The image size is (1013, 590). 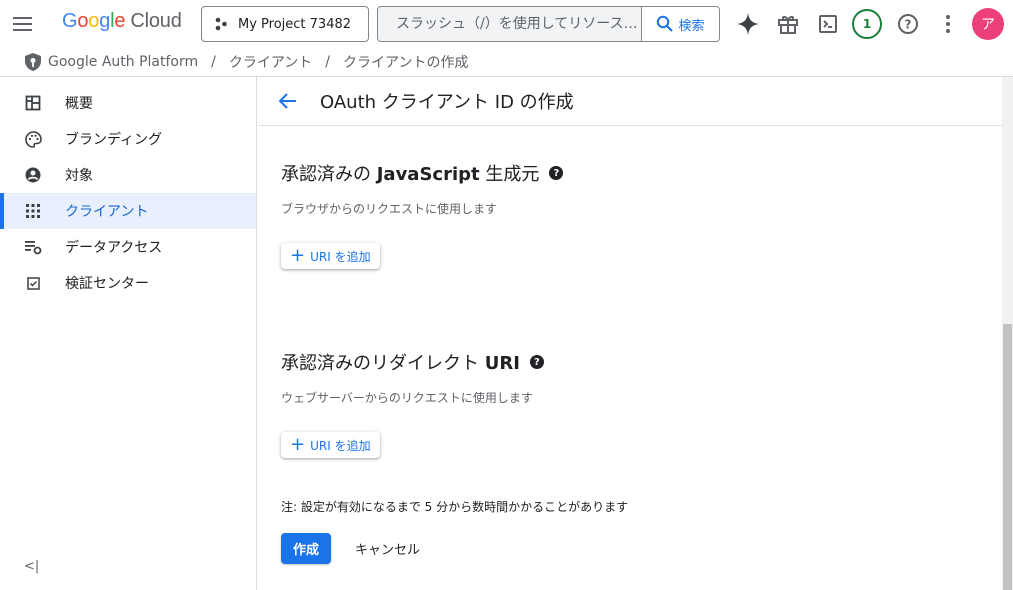 What do you see at coordinates (107, 212) in the screenshot?
I see `sidebar-item-label: クライアント` at bounding box center [107, 212].